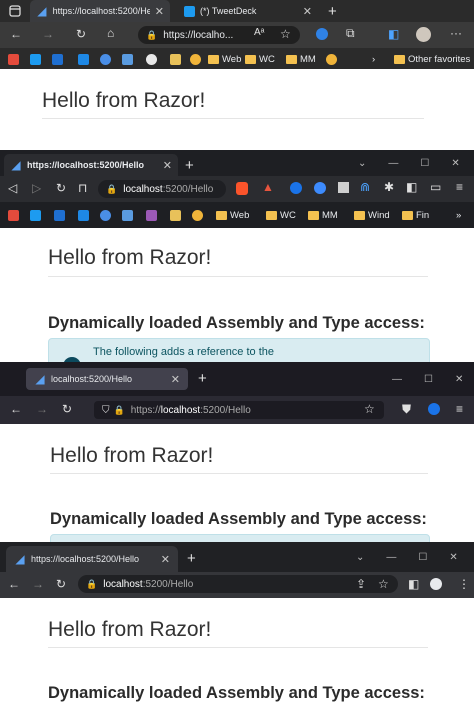 This screenshot has width=474, height=704. I want to click on bookmark-github-icon, so click(151, 59).